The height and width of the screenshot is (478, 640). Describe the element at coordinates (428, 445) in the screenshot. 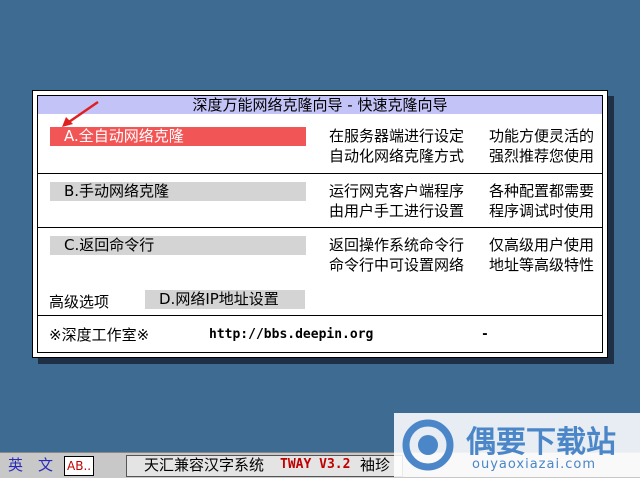

I see `watermark-logo-icon` at that location.